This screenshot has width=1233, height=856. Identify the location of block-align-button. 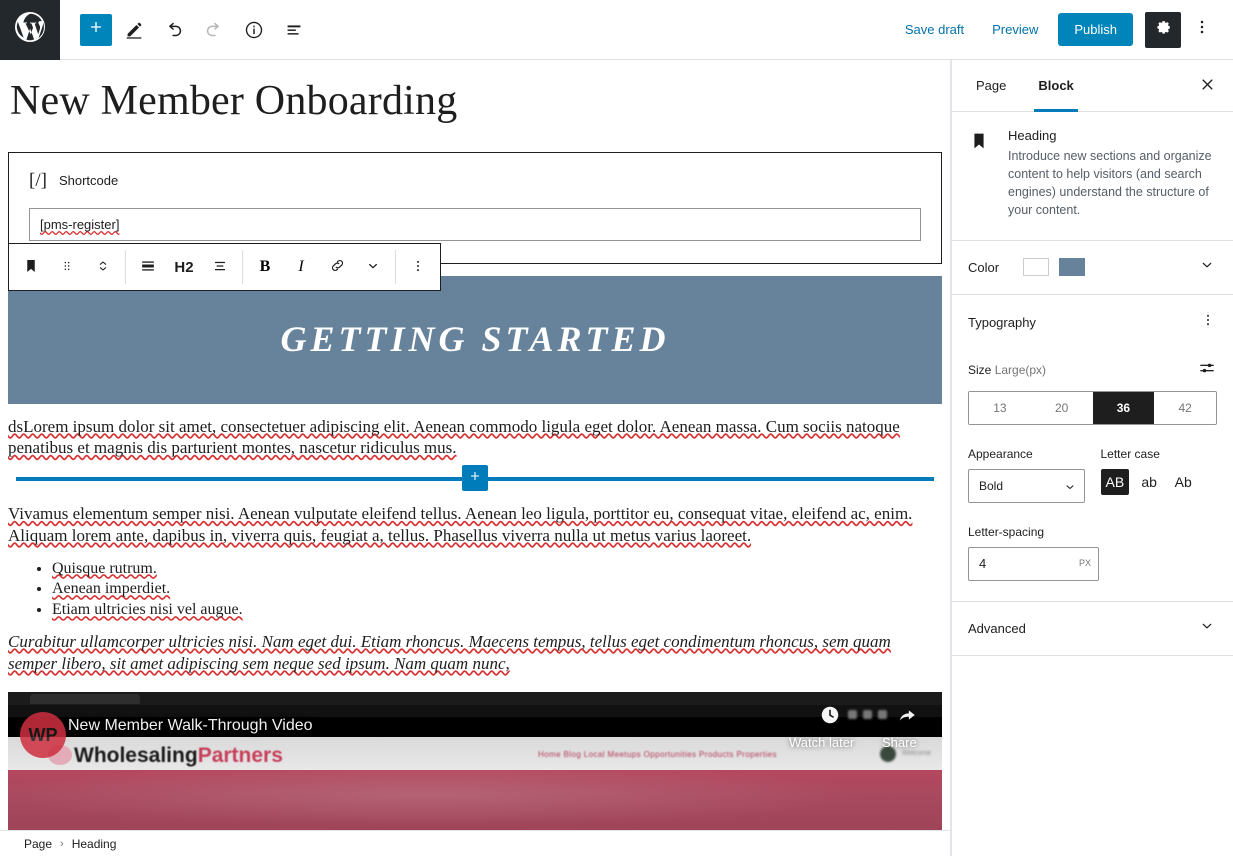
(148, 267).